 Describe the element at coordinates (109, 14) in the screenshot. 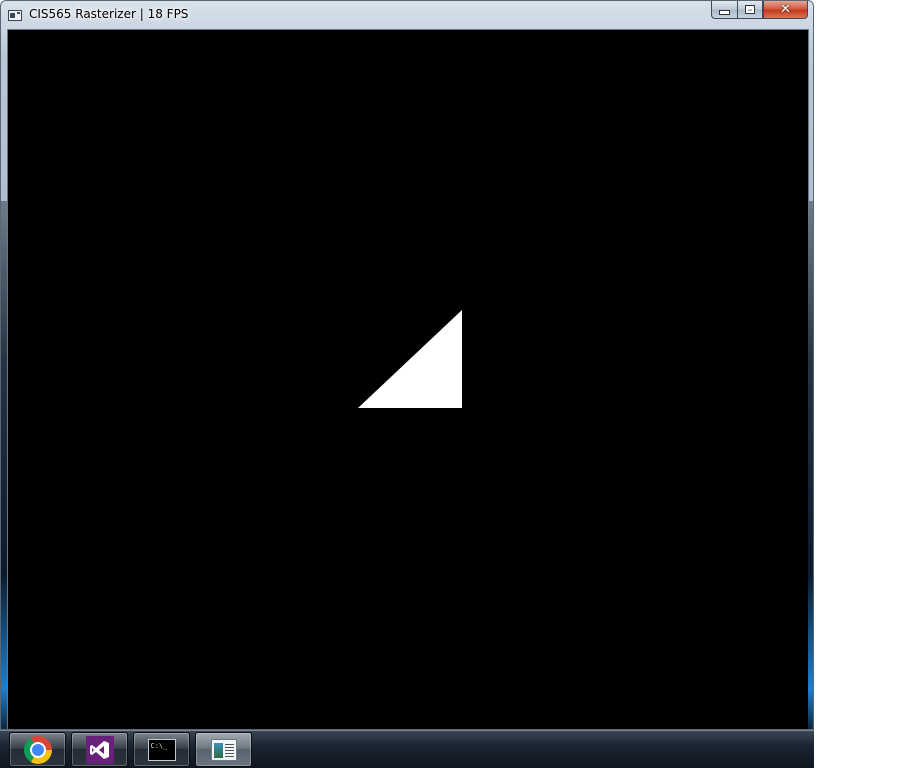

I see `window-title: CIS565 Rasterizer | 18 FPS` at that location.